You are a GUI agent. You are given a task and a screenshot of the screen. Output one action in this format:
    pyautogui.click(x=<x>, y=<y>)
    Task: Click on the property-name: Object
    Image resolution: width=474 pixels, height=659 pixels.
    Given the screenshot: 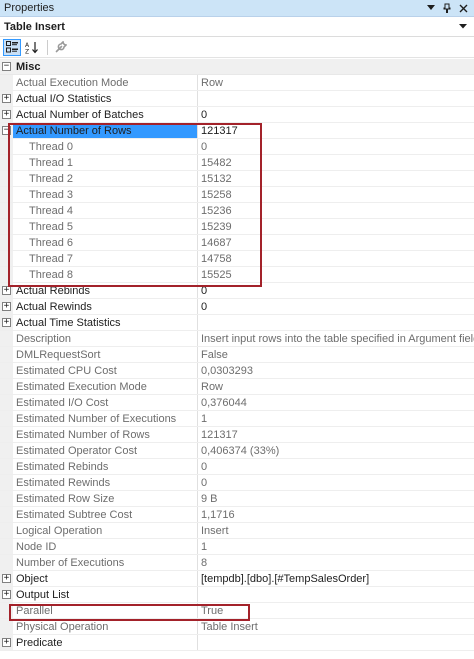 What is the action you would take?
    pyautogui.click(x=105, y=578)
    